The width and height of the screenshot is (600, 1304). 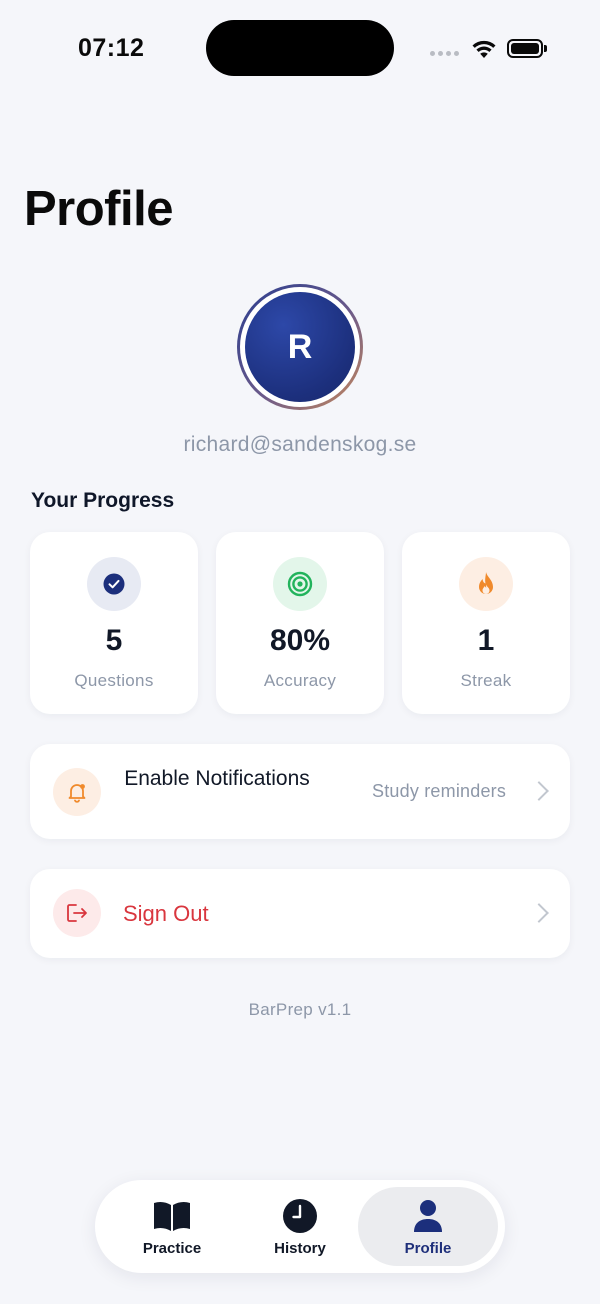 I want to click on sign-out-label: Sign Out, so click(x=166, y=913).